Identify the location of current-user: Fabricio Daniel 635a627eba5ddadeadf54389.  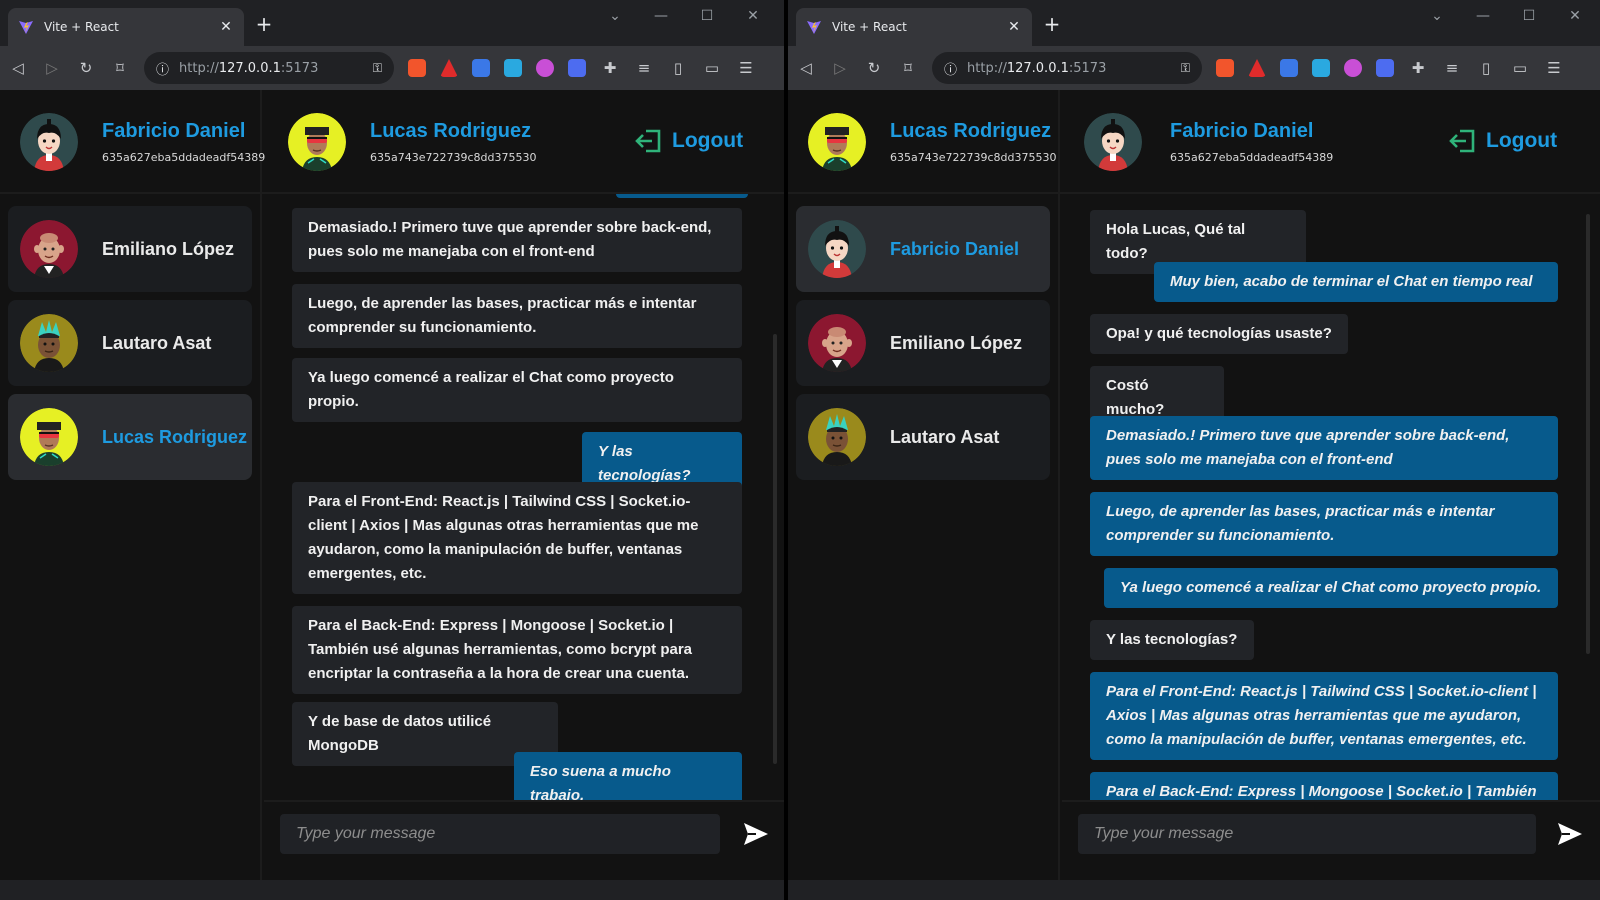
(133, 142).